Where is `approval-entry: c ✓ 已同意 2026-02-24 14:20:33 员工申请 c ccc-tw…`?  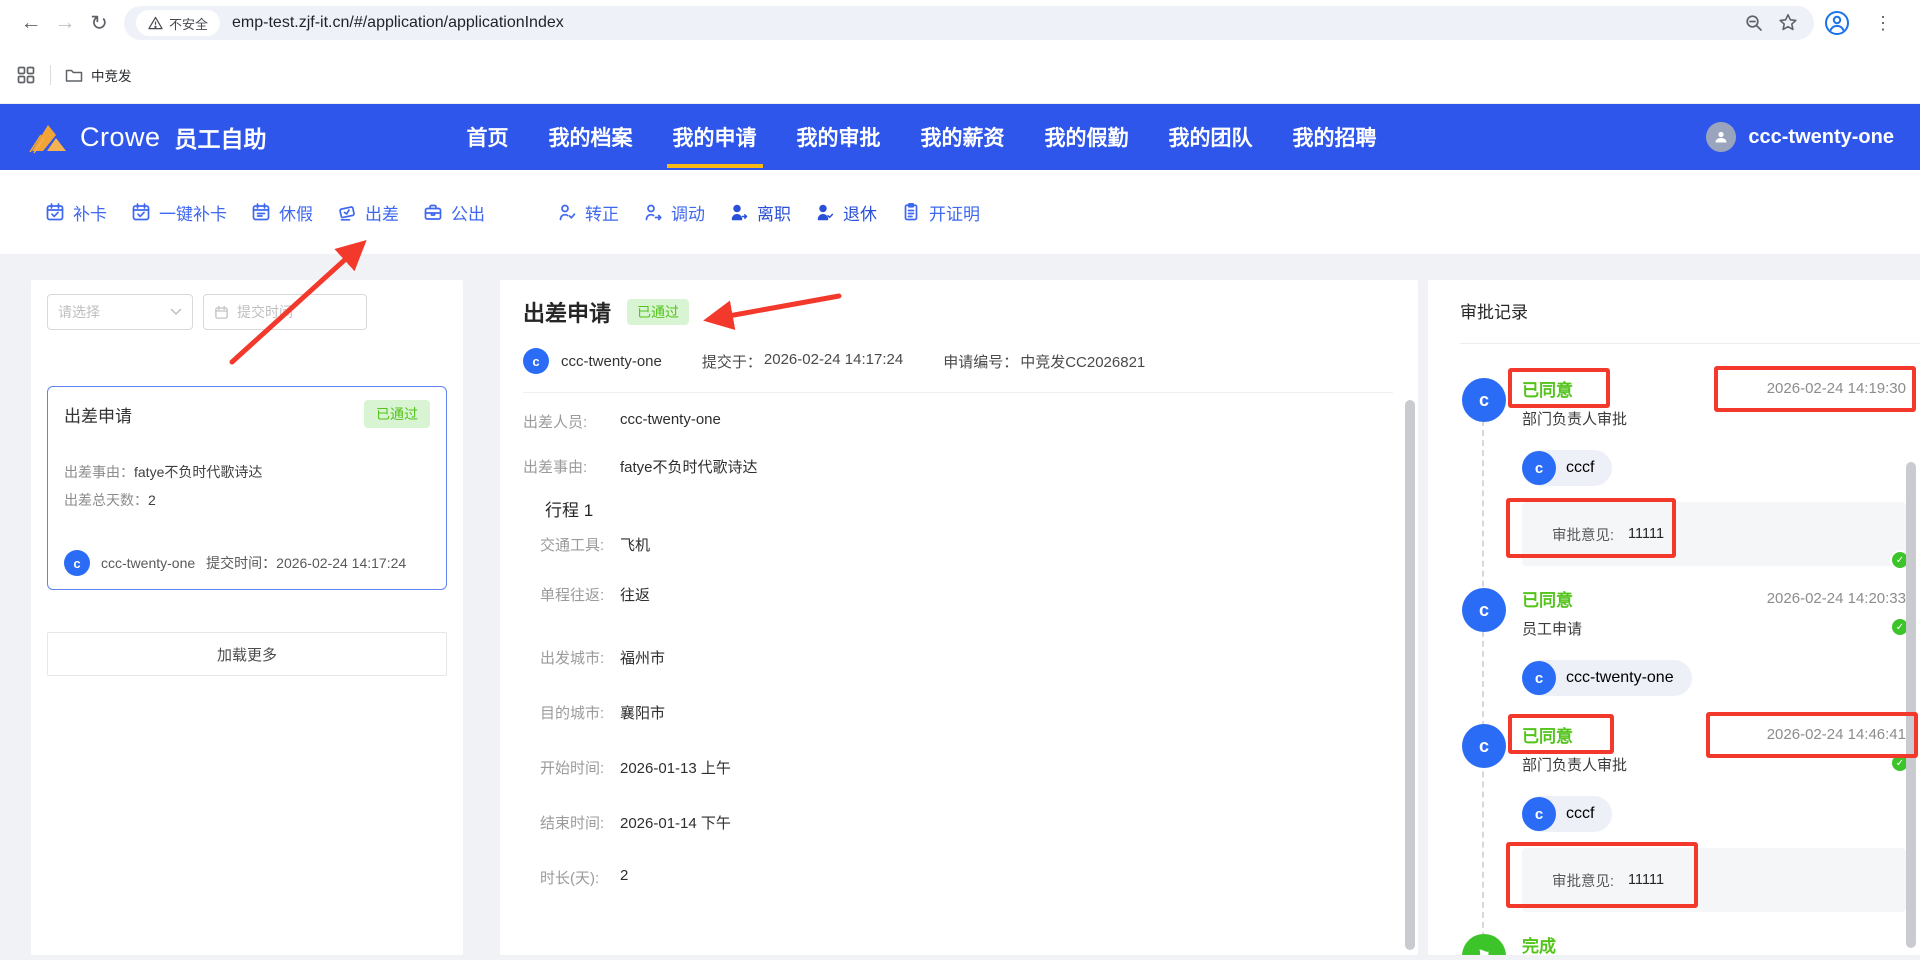
approval-entry: c ✓ 已同意 2026-02-24 14:20:33 员工申请 c ccc-tw… is located at coordinates (1686, 641).